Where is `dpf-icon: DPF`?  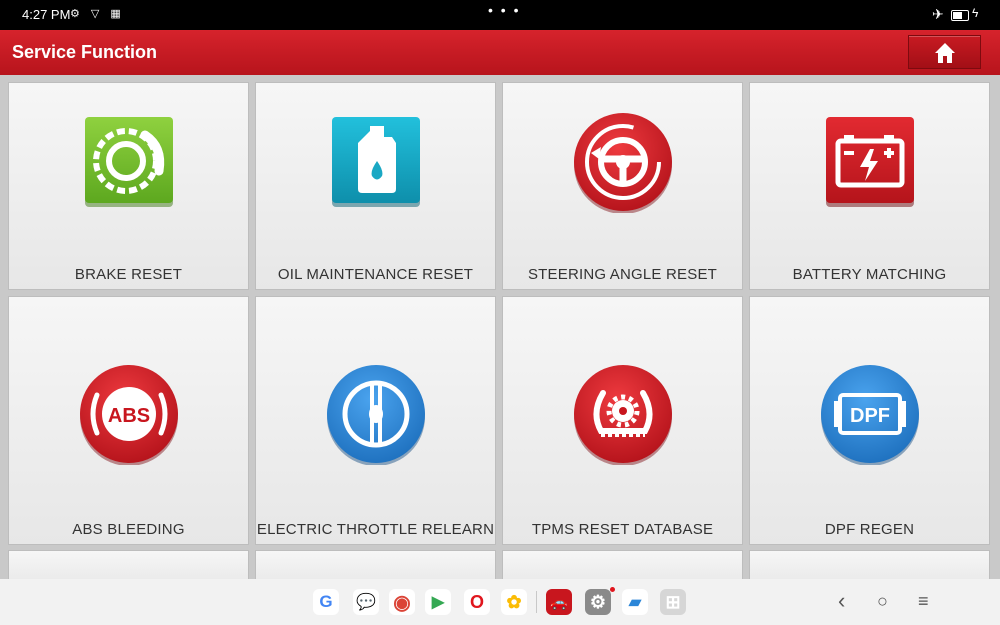
dpf-icon: DPF is located at coordinates (870, 415).